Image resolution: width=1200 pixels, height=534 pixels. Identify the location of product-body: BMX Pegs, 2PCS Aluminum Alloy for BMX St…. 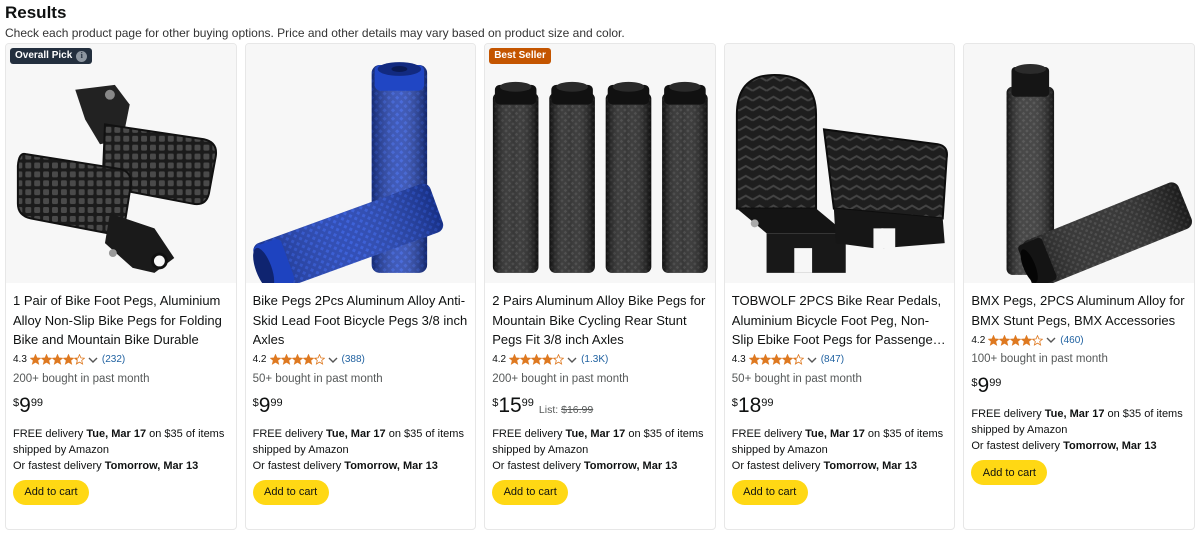
(1079, 384).